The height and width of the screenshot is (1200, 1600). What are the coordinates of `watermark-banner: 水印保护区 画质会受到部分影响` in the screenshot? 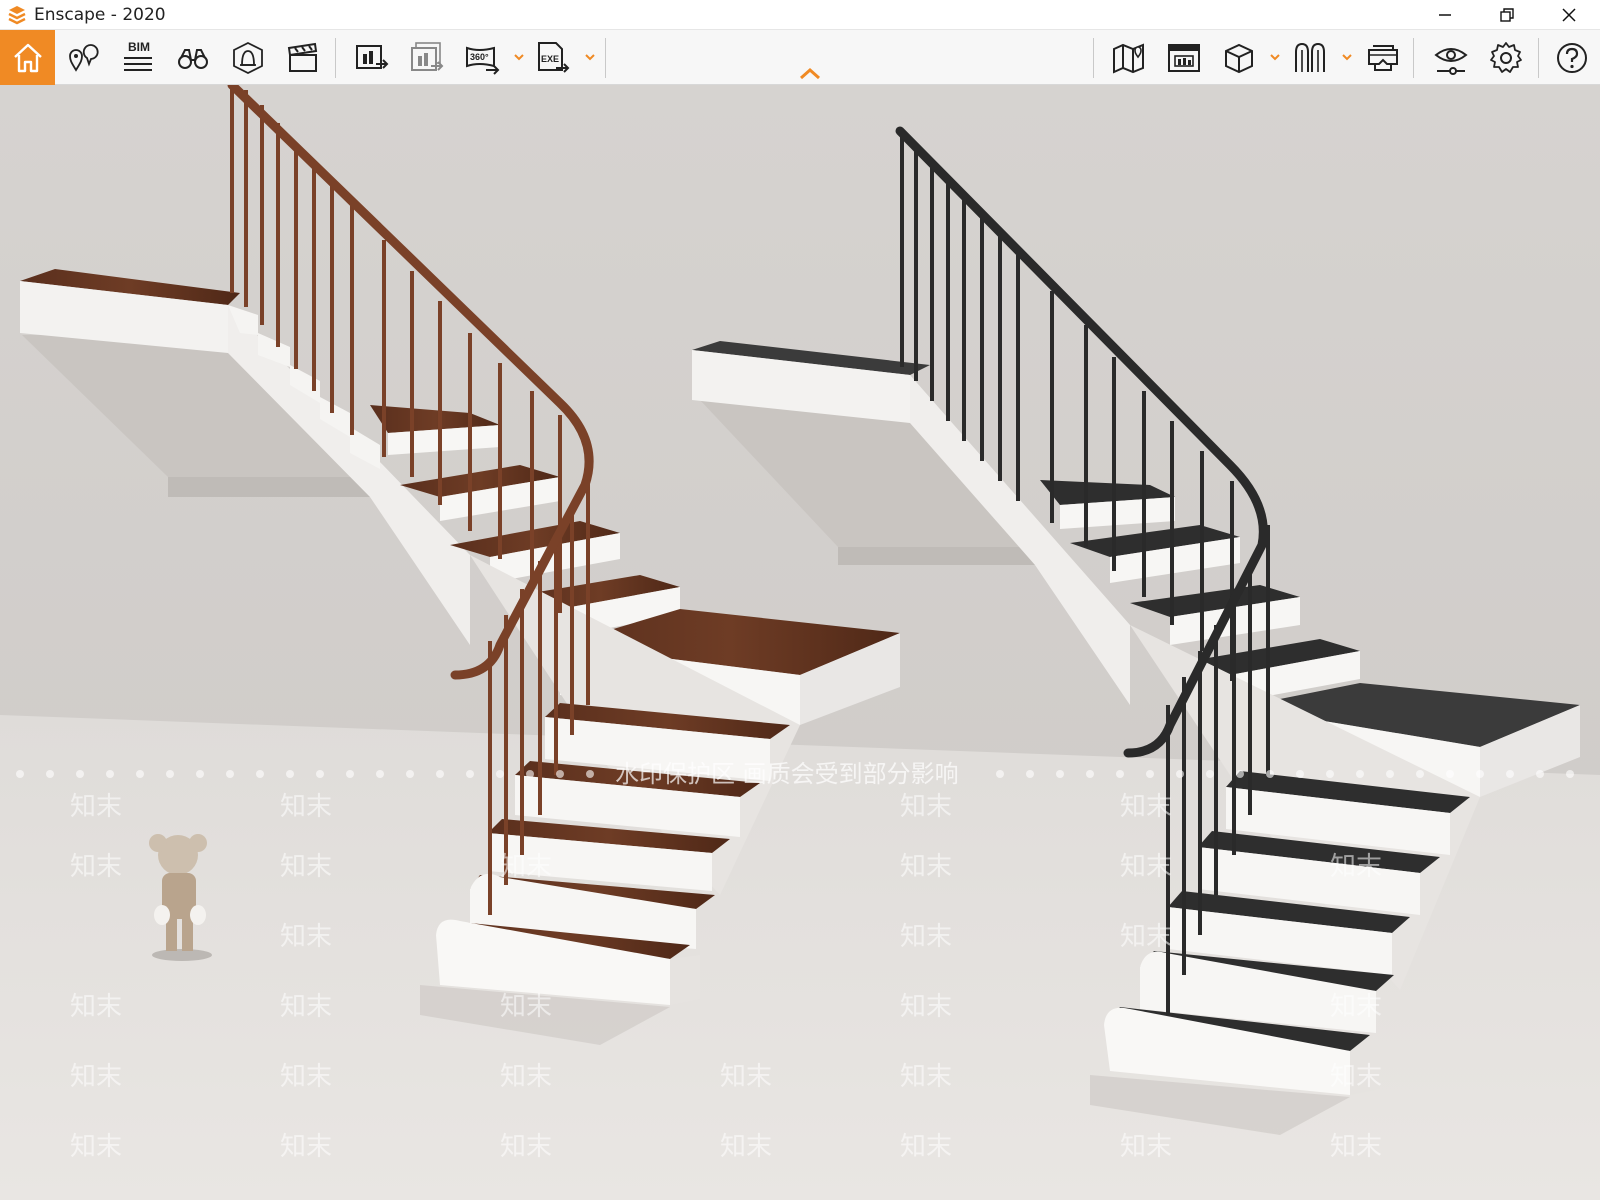 It's located at (787, 774).